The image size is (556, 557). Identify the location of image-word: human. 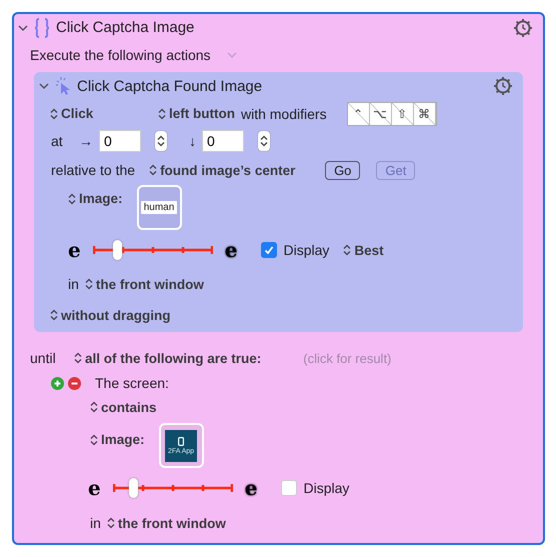
(159, 207).